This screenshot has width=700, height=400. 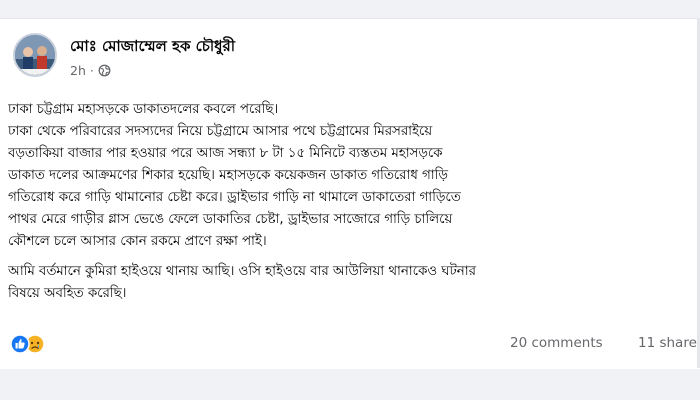 I want to click on author-avatar, so click(x=35, y=55).